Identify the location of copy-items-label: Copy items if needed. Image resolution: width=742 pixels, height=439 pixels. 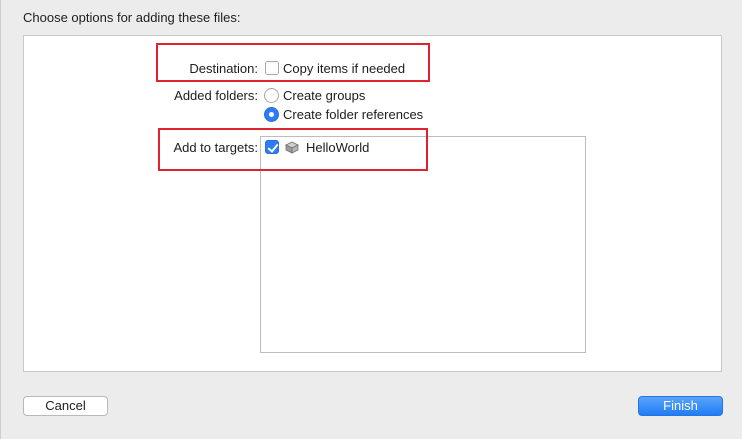
(344, 68).